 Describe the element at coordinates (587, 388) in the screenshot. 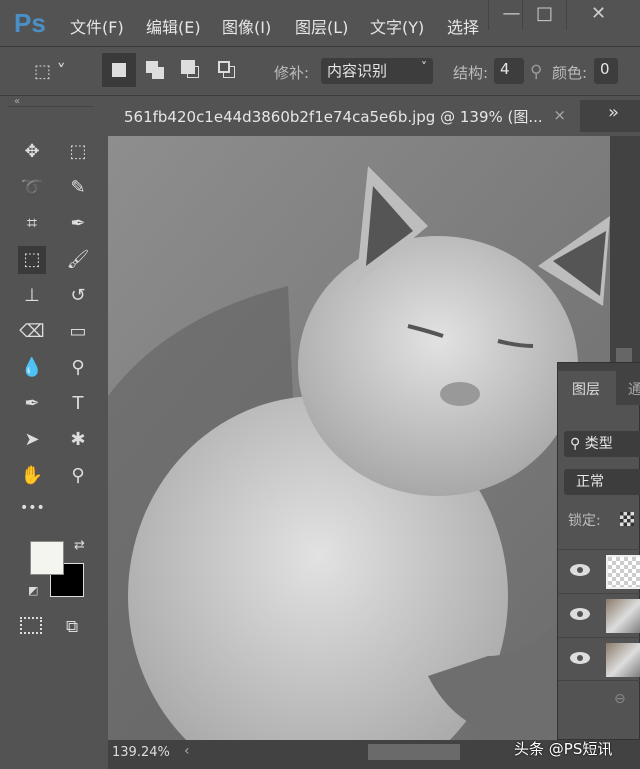

I see `tab-layers: 图层` at that location.